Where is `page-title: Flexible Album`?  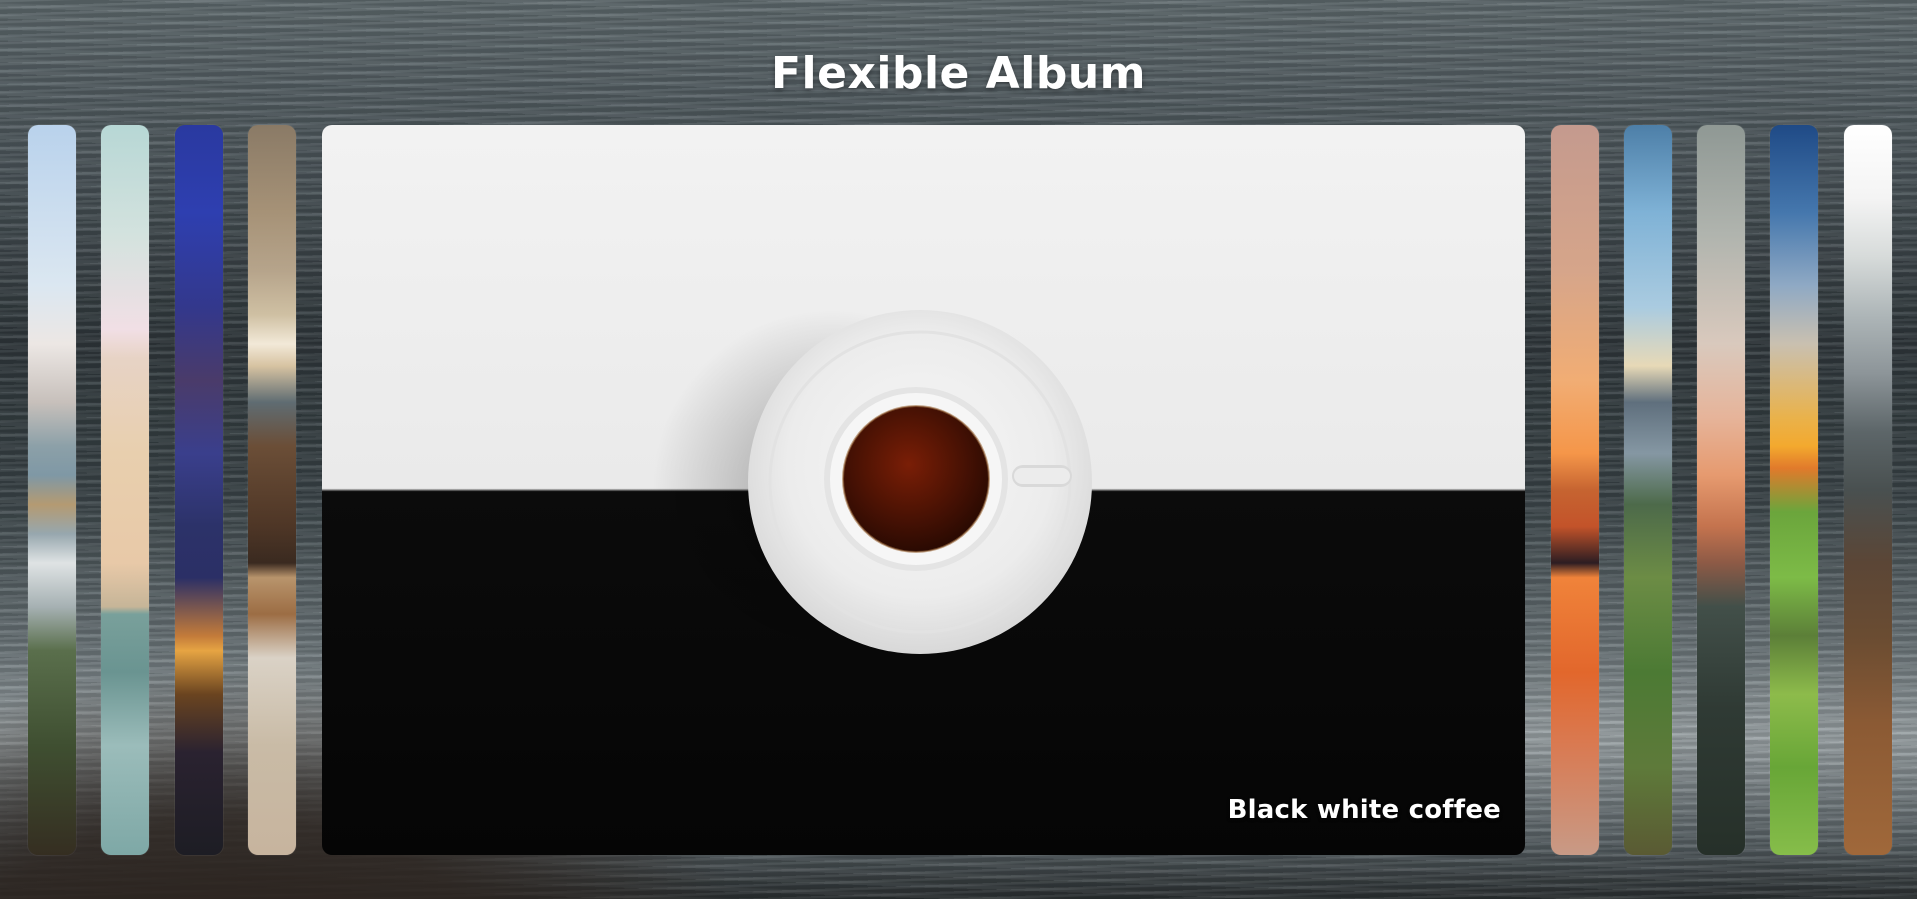
page-title: Flexible Album is located at coordinates (958, 73).